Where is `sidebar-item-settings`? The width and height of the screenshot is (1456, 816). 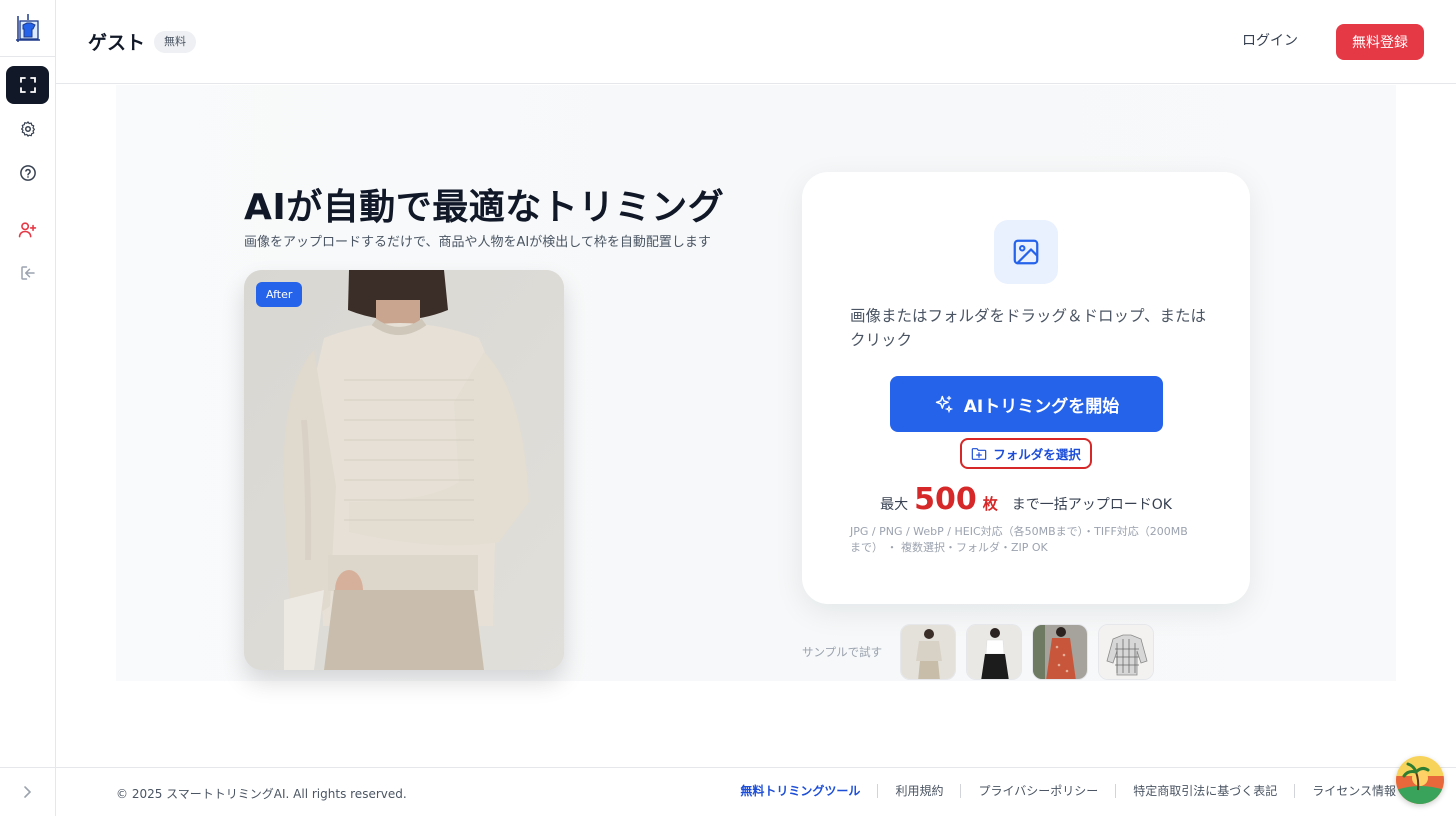 sidebar-item-settings is located at coordinates (27, 129).